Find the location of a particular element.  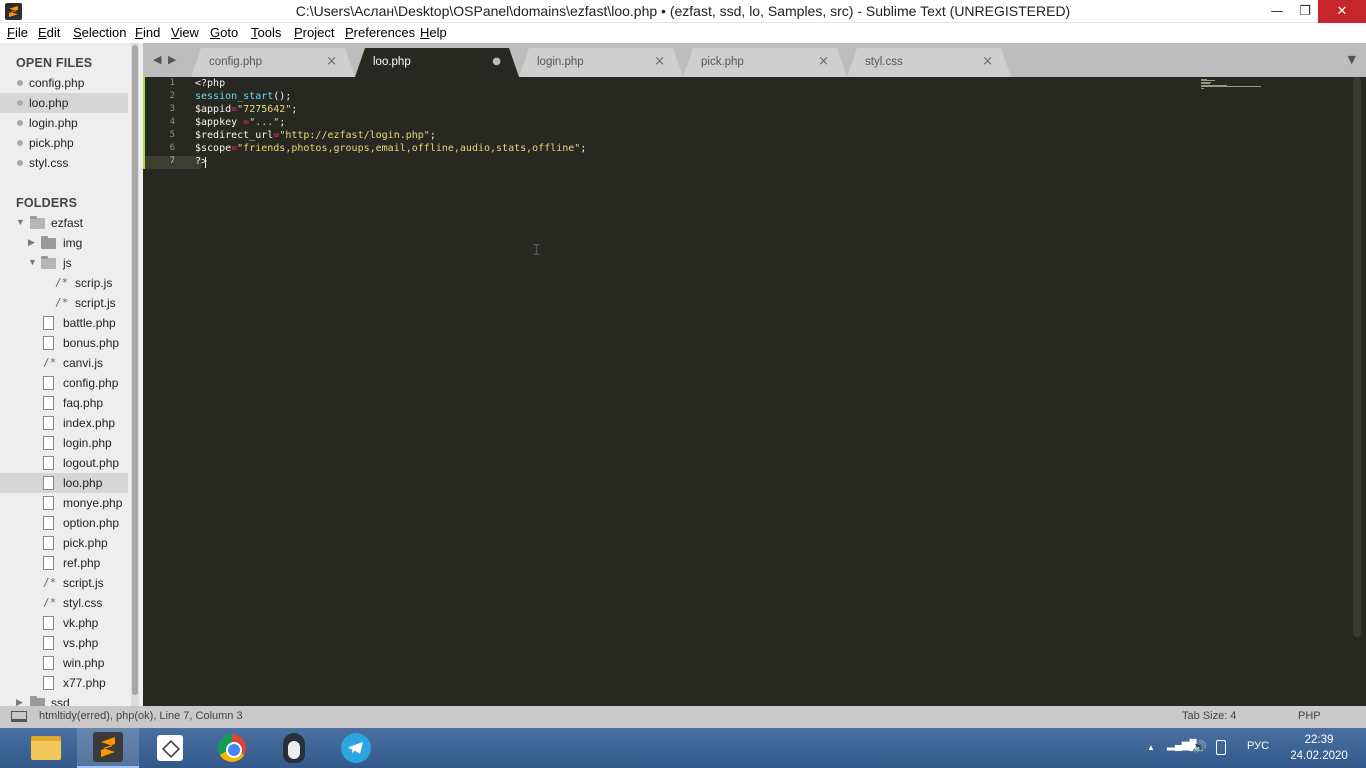

open-file-item: loo.php is located at coordinates (64, 103).